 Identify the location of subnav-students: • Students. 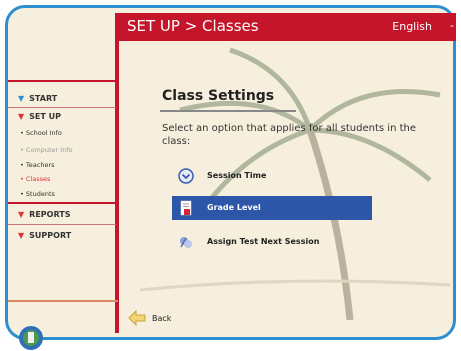
(37, 194).